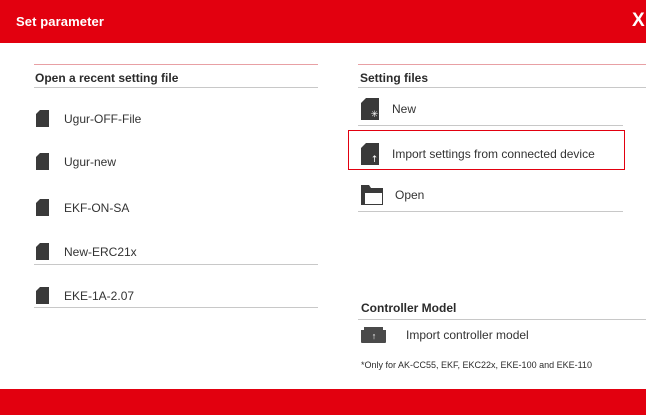  I want to click on recent-heading-divider, so click(176, 87).